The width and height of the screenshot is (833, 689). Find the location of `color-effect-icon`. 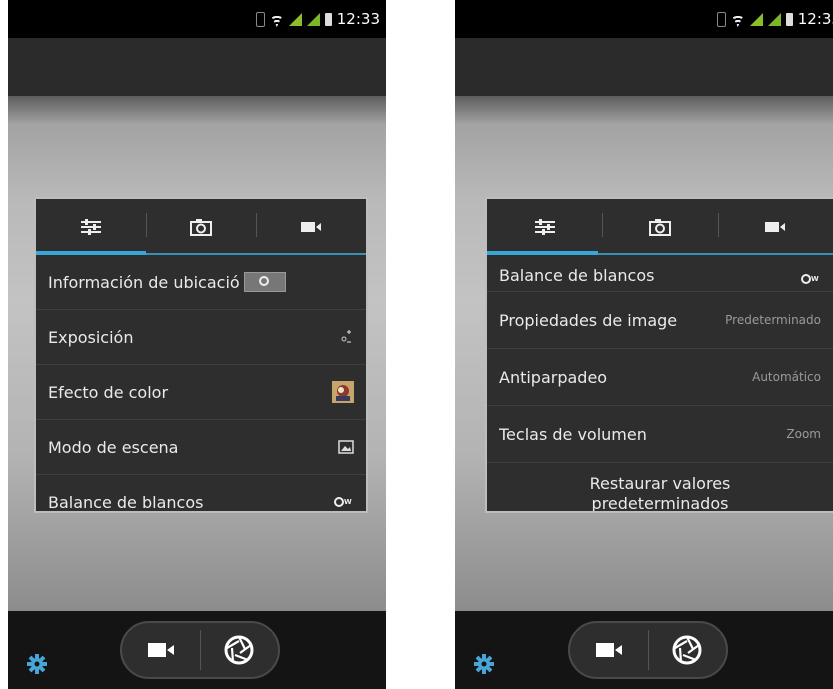

color-effect-icon is located at coordinates (343, 392).